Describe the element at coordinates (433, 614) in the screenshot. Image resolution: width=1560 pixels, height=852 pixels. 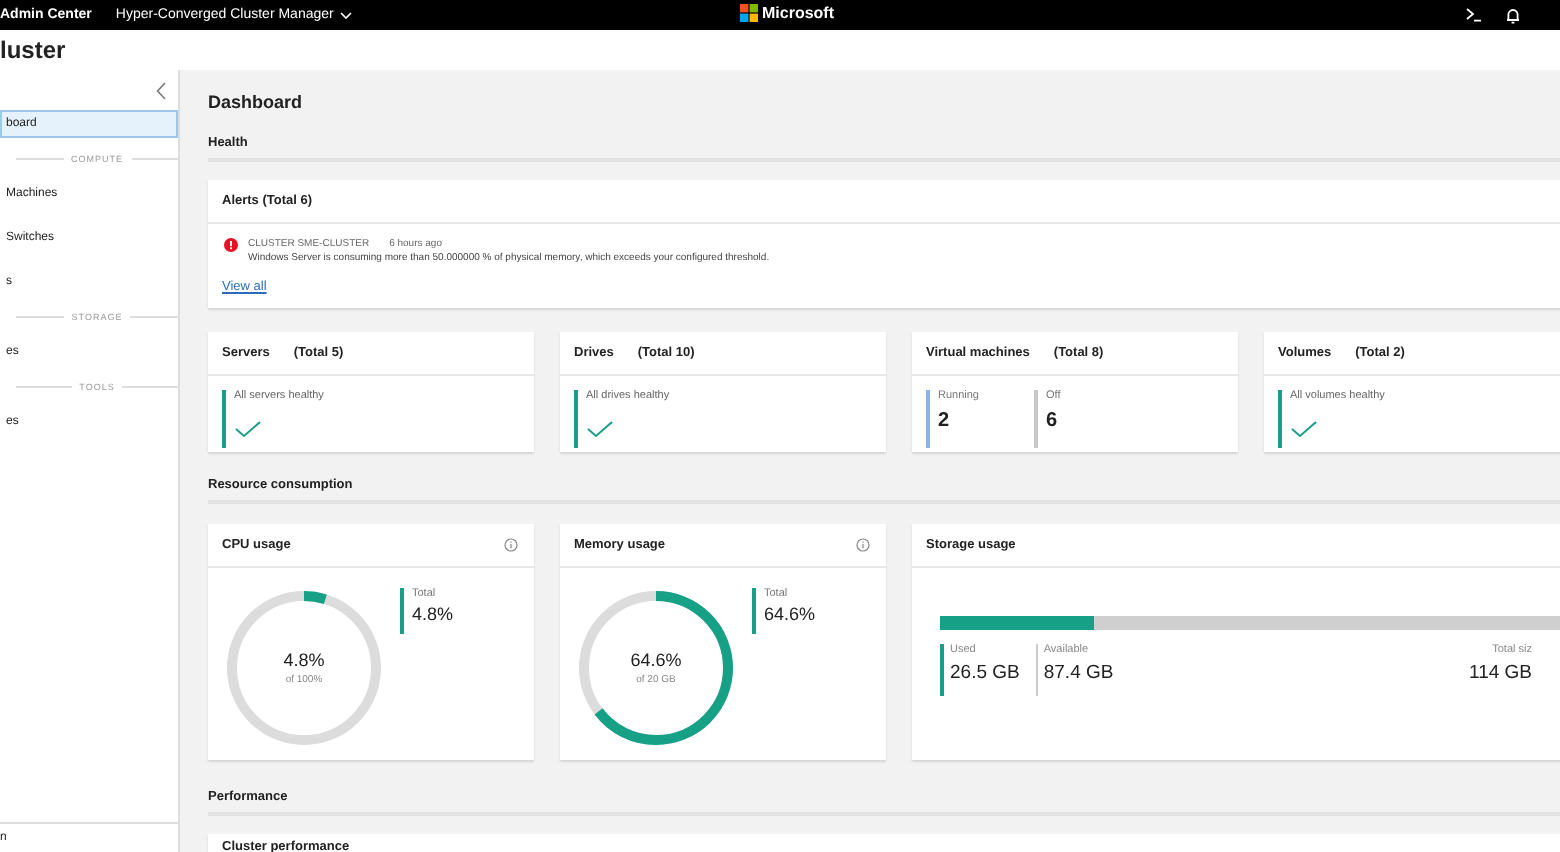
I see `total-value: 4.8%` at that location.